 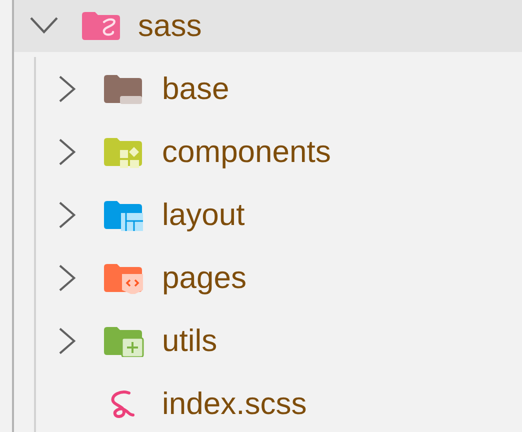 I want to click on tree-row: sass, so click(x=268, y=26).